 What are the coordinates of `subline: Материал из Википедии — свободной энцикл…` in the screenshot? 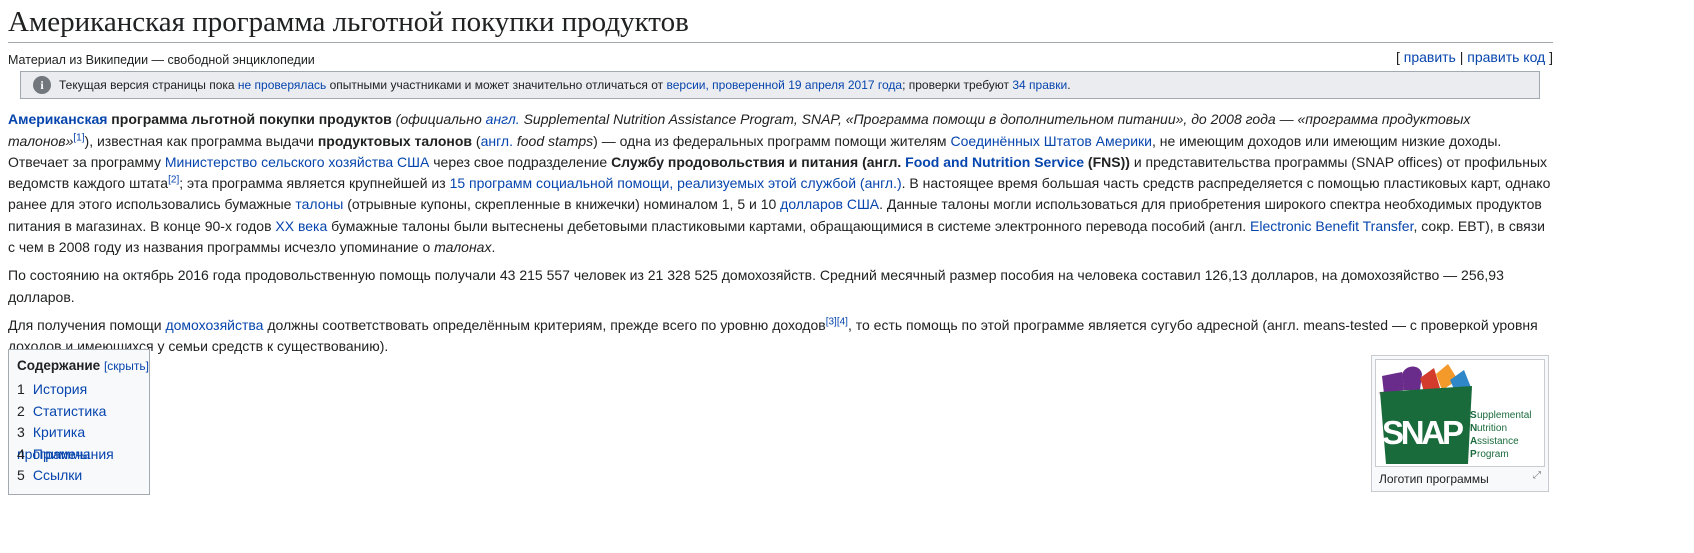 It's located at (780, 59).